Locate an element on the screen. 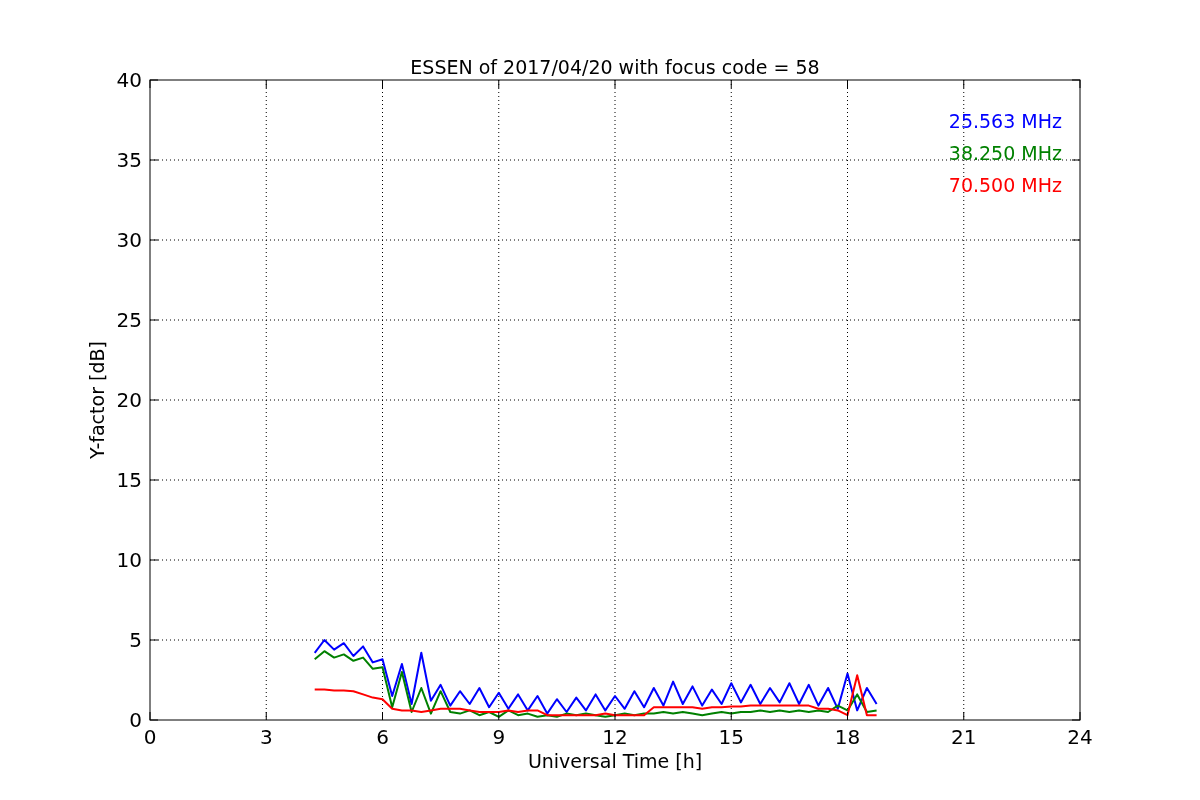 This screenshot has height=800, width=1200. x-tick-label: 15 is located at coordinates (731, 737).